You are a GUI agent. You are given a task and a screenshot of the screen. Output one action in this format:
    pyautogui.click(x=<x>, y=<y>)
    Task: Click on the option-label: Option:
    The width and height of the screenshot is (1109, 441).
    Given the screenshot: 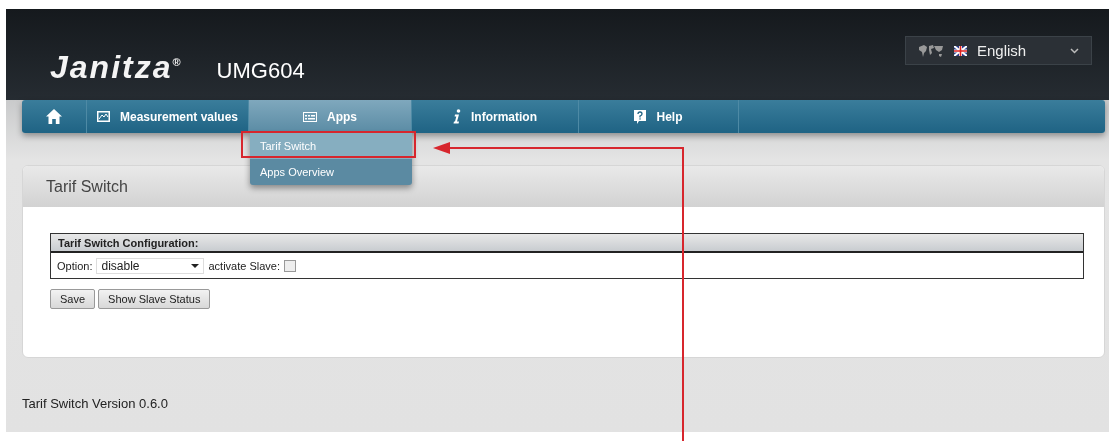 What is the action you would take?
    pyautogui.click(x=75, y=265)
    